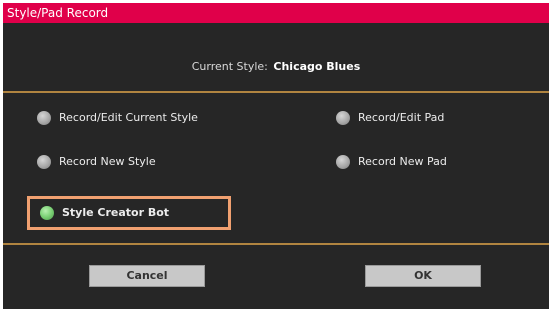 This screenshot has width=551, height=311. Describe the element at coordinates (276, 244) in the screenshot. I see `separator-bottom` at that location.